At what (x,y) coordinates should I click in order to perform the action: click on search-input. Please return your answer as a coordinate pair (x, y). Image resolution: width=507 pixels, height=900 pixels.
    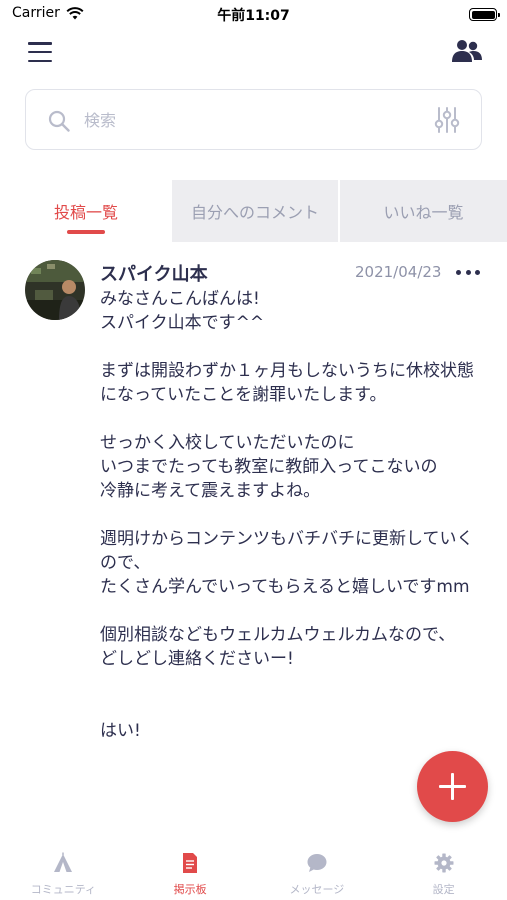
    Looking at the image, I should click on (249, 120).